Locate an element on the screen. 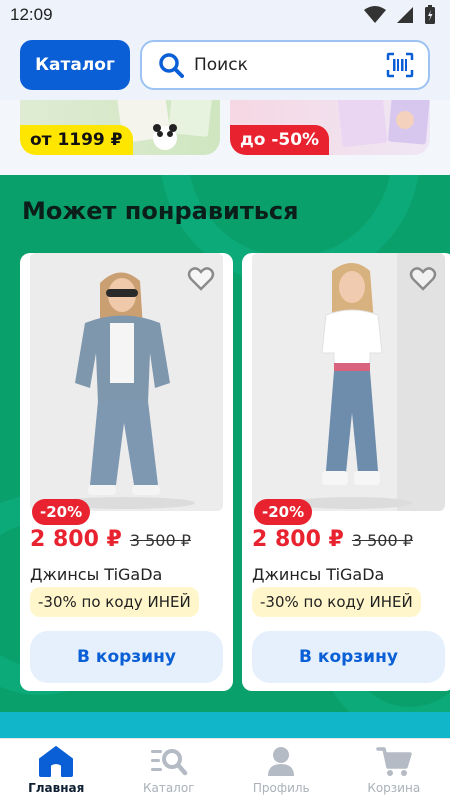 This screenshot has width=450, height=800. status-bar: 12:09 is located at coordinates (225, 15).